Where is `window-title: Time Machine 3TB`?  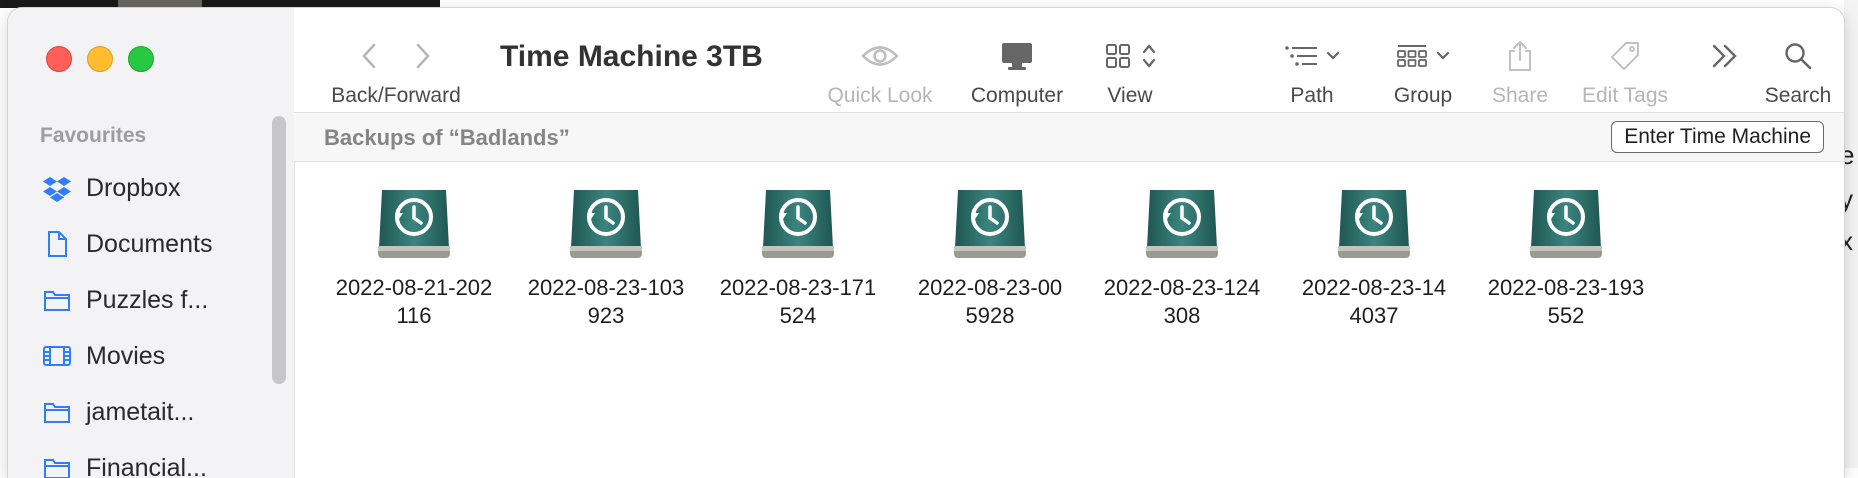
window-title: Time Machine 3TB is located at coordinates (631, 57).